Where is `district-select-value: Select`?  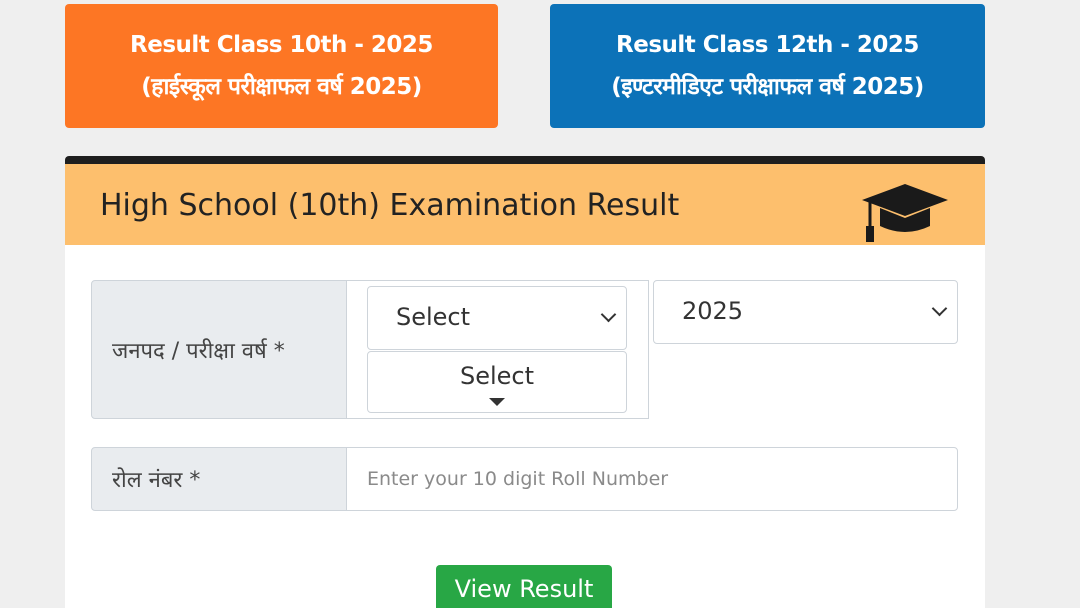 district-select-value: Select is located at coordinates (433, 317).